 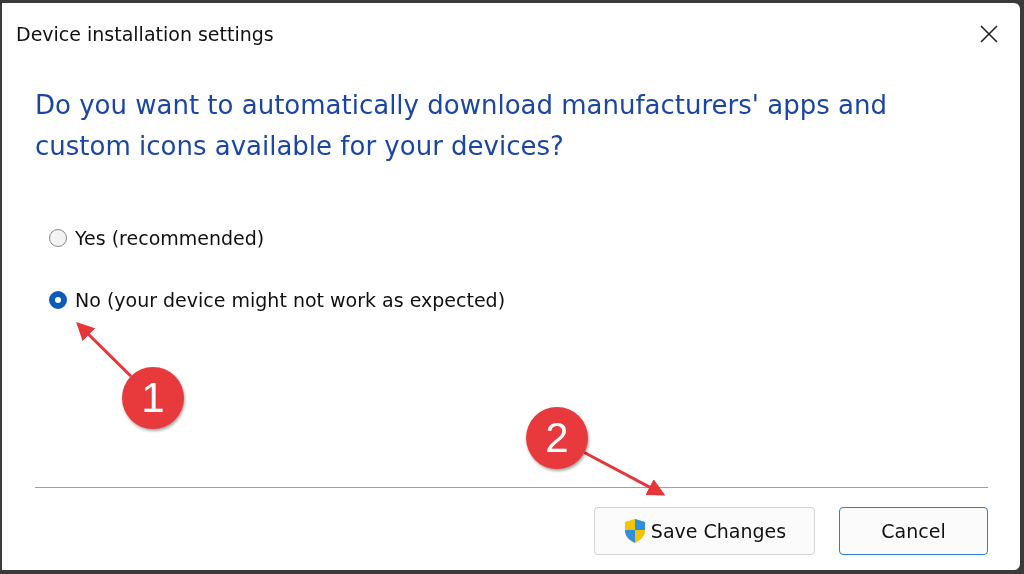 What do you see at coordinates (913, 531) in the screenshot?
I see `cancel-button: Cancel` at bounding box center [913, 531].